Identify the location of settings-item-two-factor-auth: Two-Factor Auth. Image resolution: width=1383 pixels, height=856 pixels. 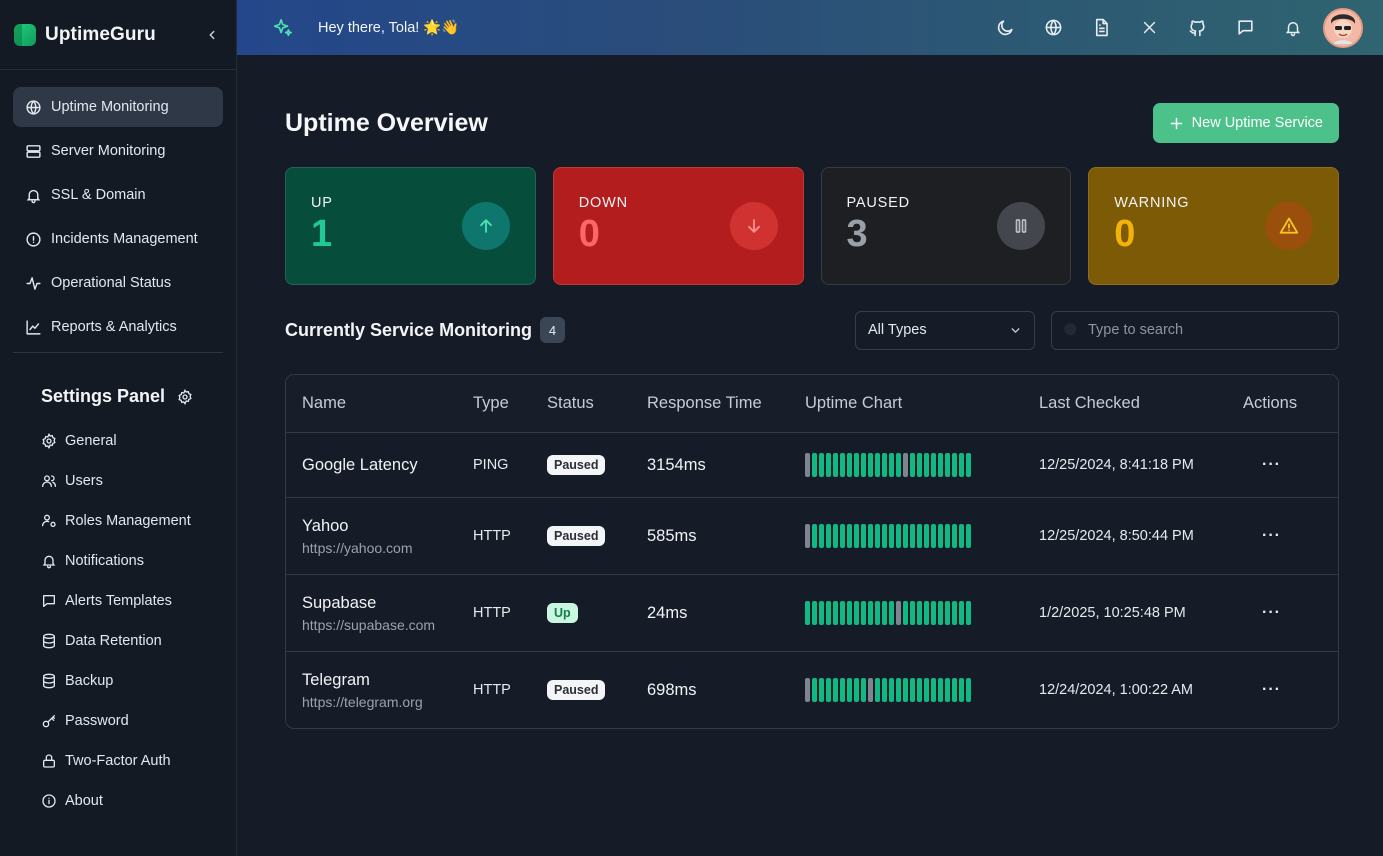
(138, 761).